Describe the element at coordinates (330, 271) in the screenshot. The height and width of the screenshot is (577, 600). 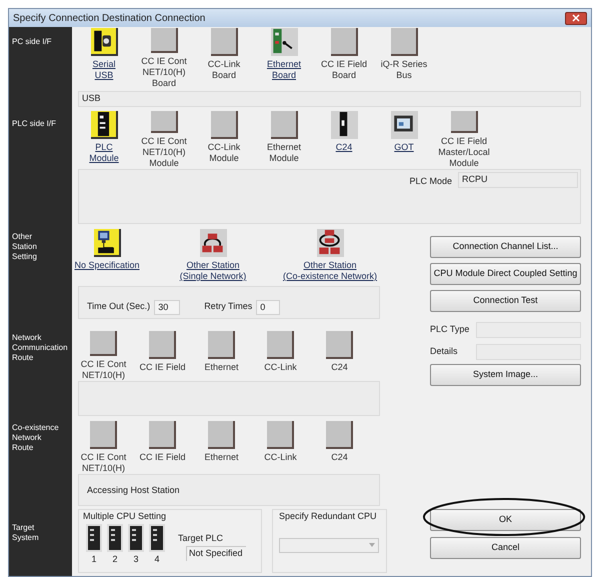
I see `option-label: Other Station (Co-existence Network)` at that location.